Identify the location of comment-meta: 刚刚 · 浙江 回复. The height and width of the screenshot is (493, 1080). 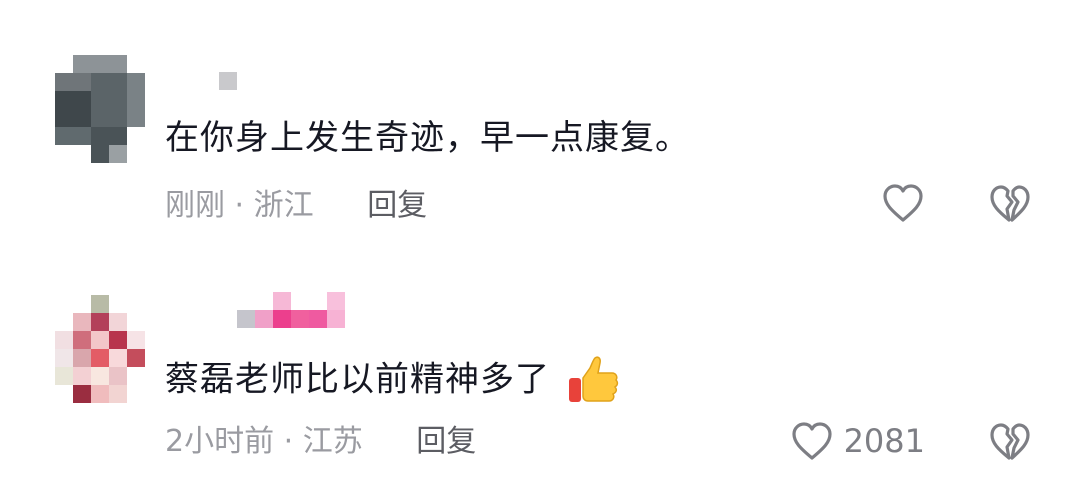
(296, 206).